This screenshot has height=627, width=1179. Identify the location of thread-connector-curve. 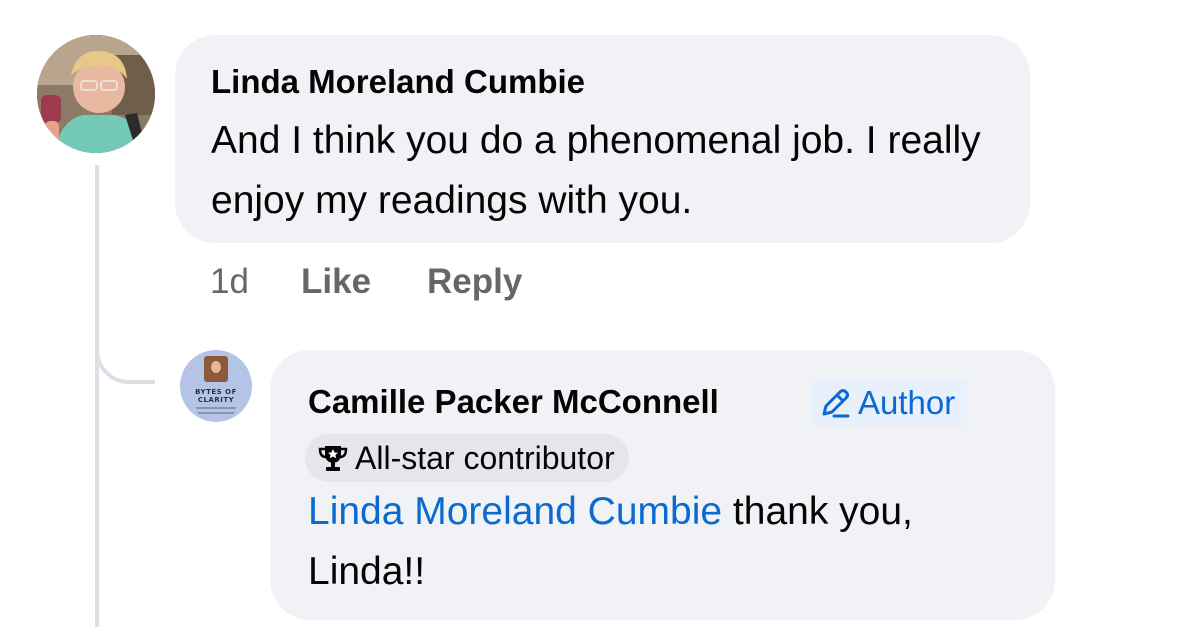
(125, 357).